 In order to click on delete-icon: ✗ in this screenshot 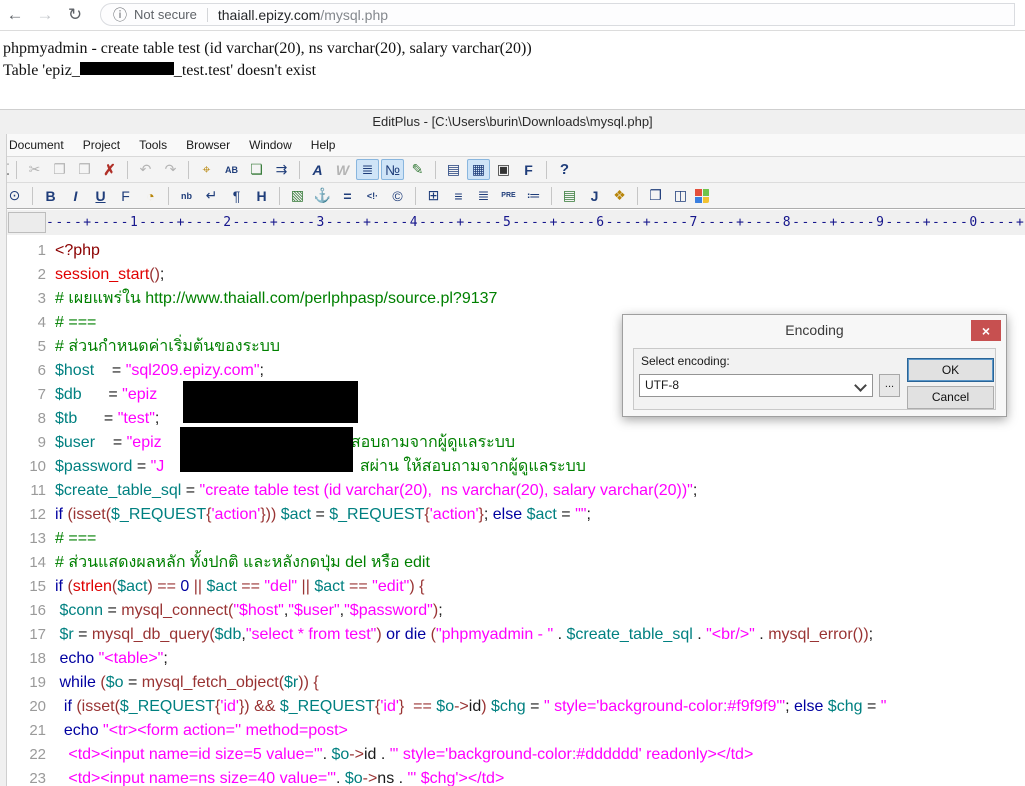, I will do `click(109, 169)`.